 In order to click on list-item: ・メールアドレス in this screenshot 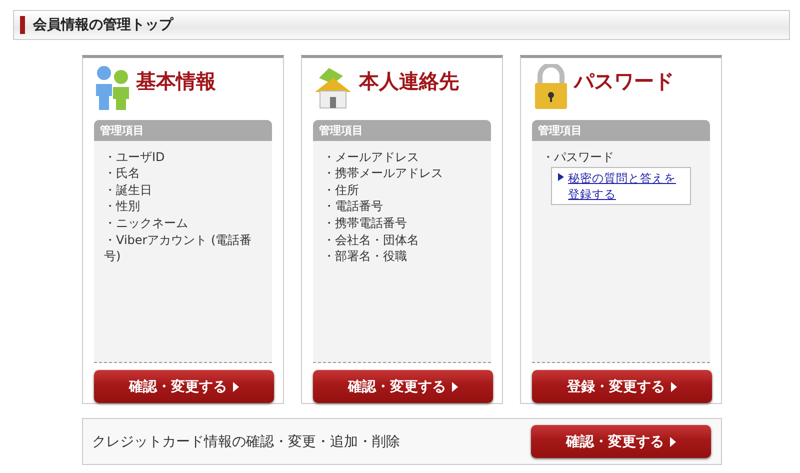, I will do `click(371, 157)`.